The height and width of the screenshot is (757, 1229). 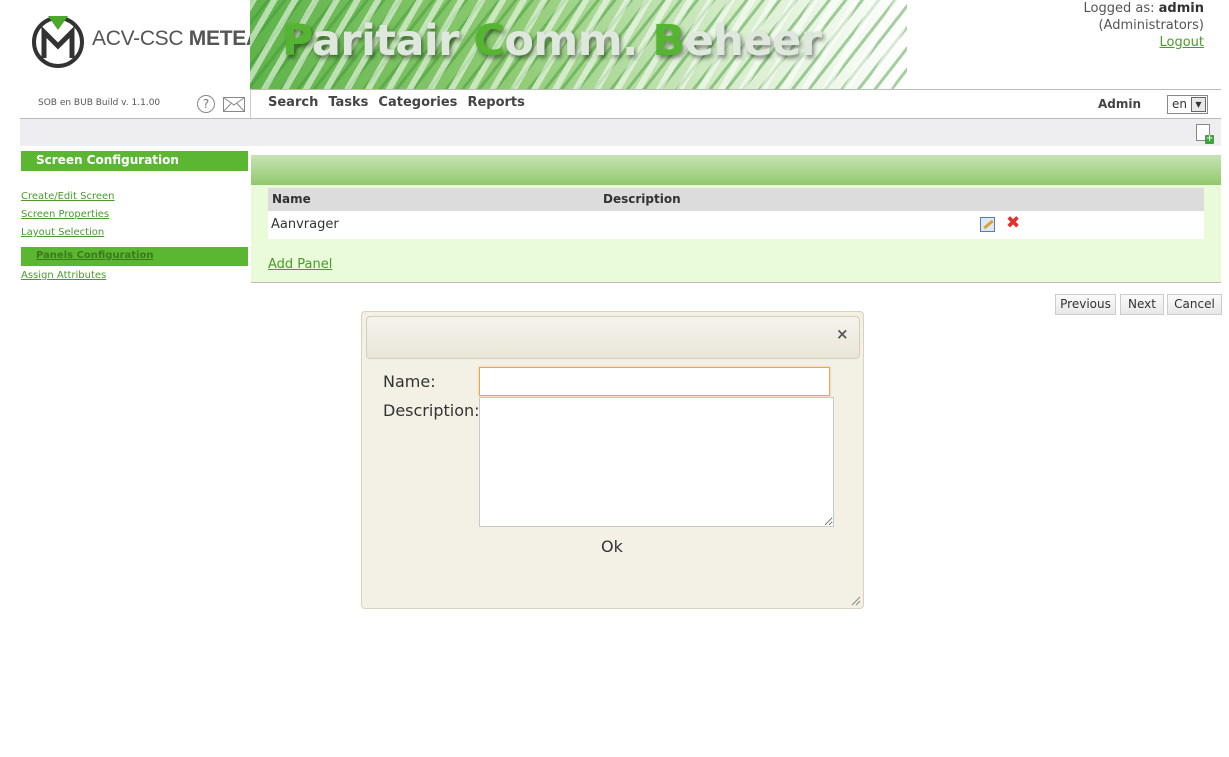 What do you see at coordinates (495, 102) in the screenshot?
I see `nav-reports: Reports` at bounding box center [495, 102].